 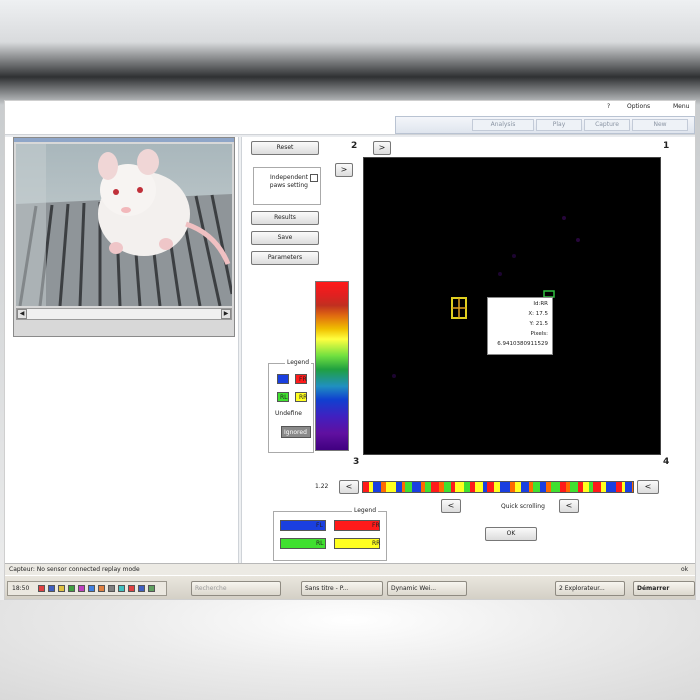 I want to click on quick-scroll-right-button: <, so click(x=569, y=506).